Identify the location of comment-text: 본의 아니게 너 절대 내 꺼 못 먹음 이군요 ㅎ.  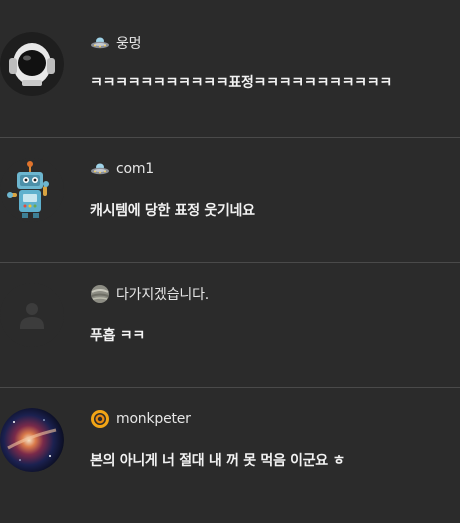
(218, 461).